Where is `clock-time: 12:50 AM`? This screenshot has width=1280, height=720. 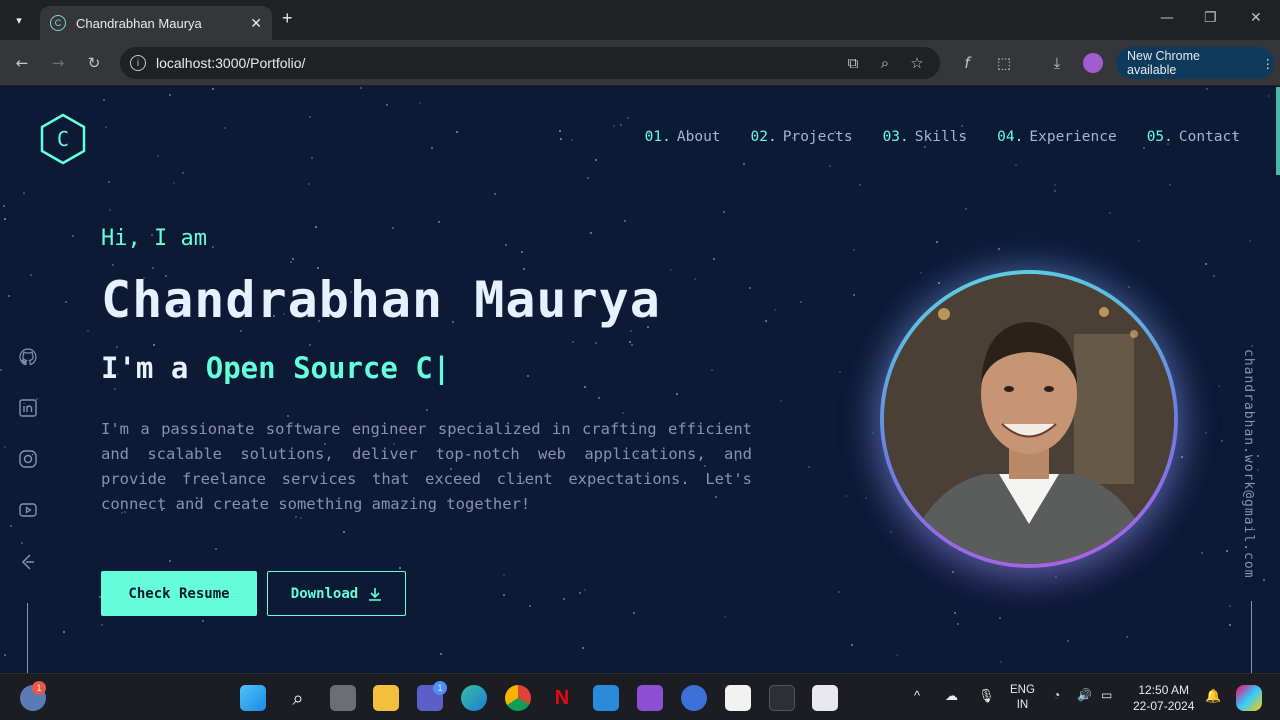 clock-time: 12:50 AM is located at coordinates (1164, 690).